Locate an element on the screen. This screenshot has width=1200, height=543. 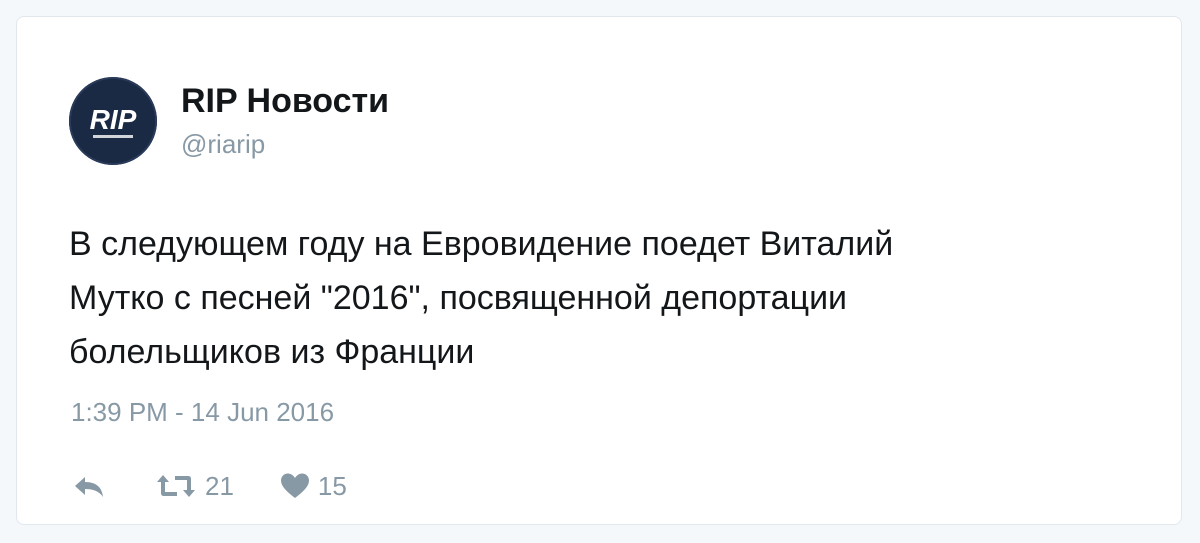
display-name: RIP Новости is located at coordinates (285, 101).